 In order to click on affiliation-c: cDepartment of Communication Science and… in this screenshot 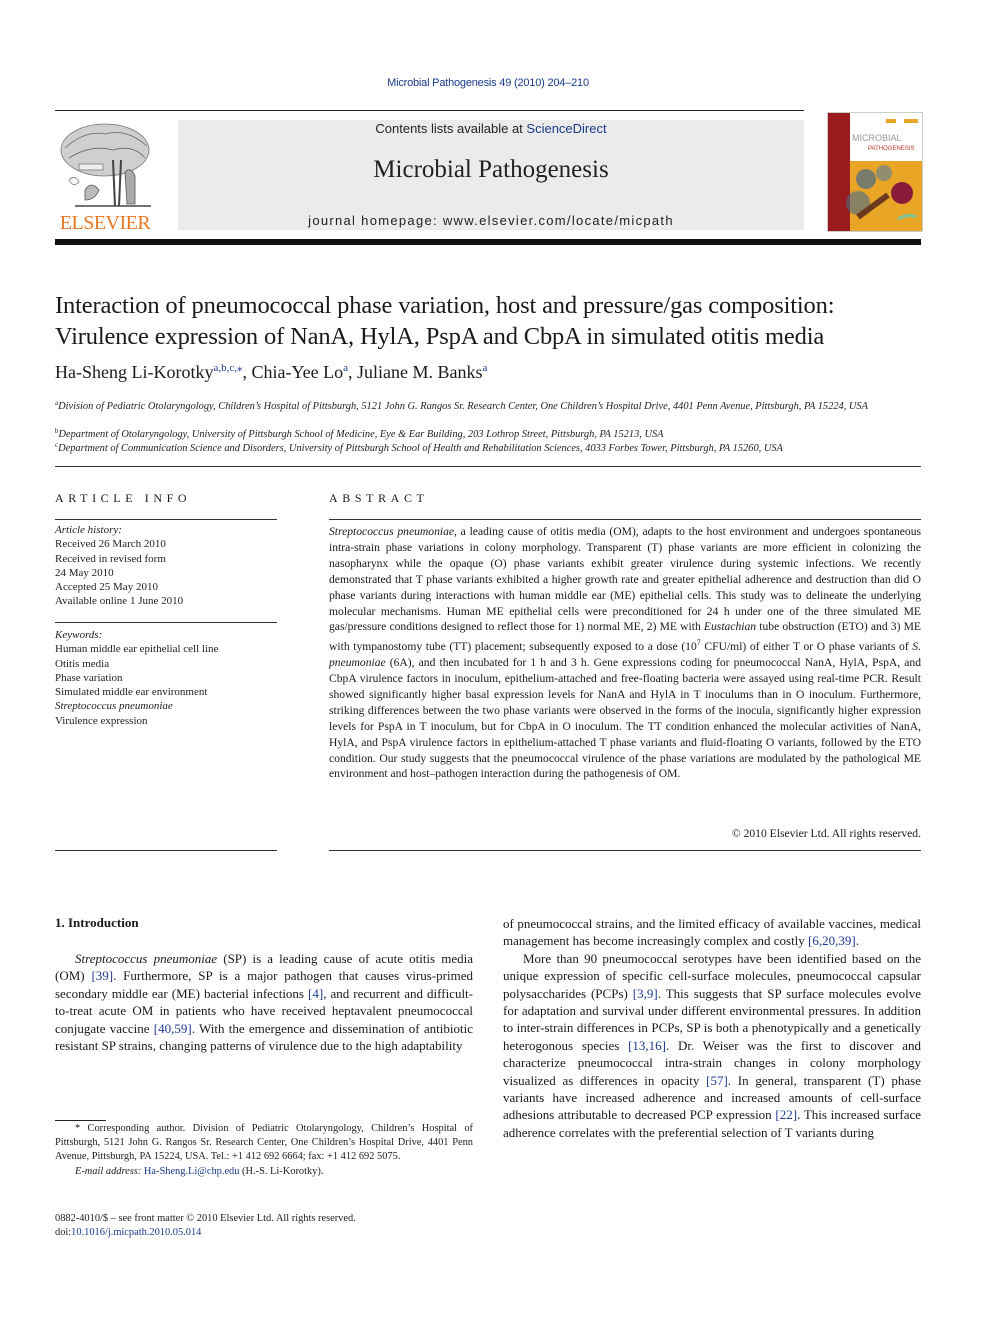, I will do `click(488, 447)`.